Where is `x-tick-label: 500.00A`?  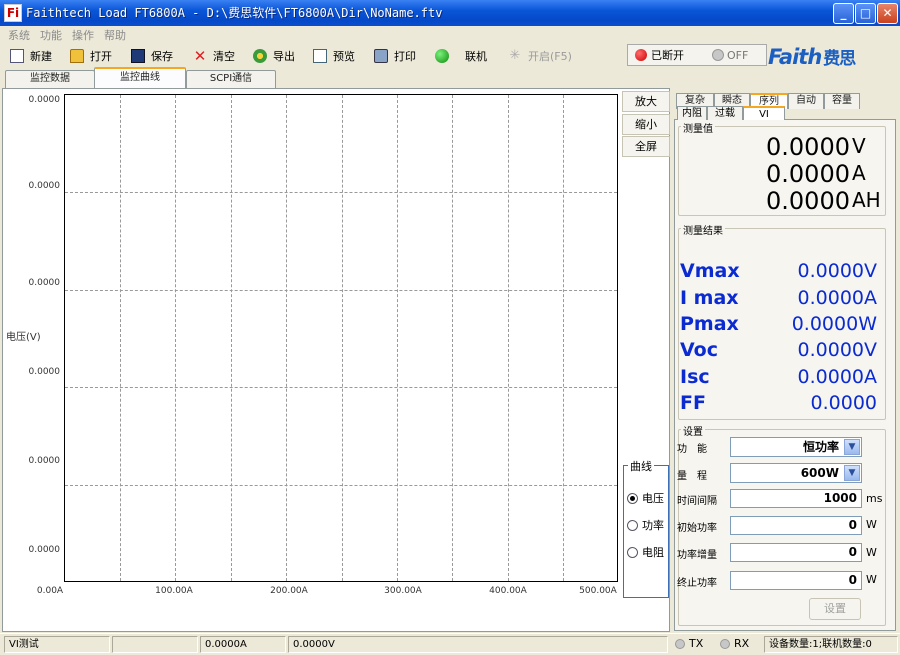
x-tick-label: 500.00A is located at coordinates (598, 591).